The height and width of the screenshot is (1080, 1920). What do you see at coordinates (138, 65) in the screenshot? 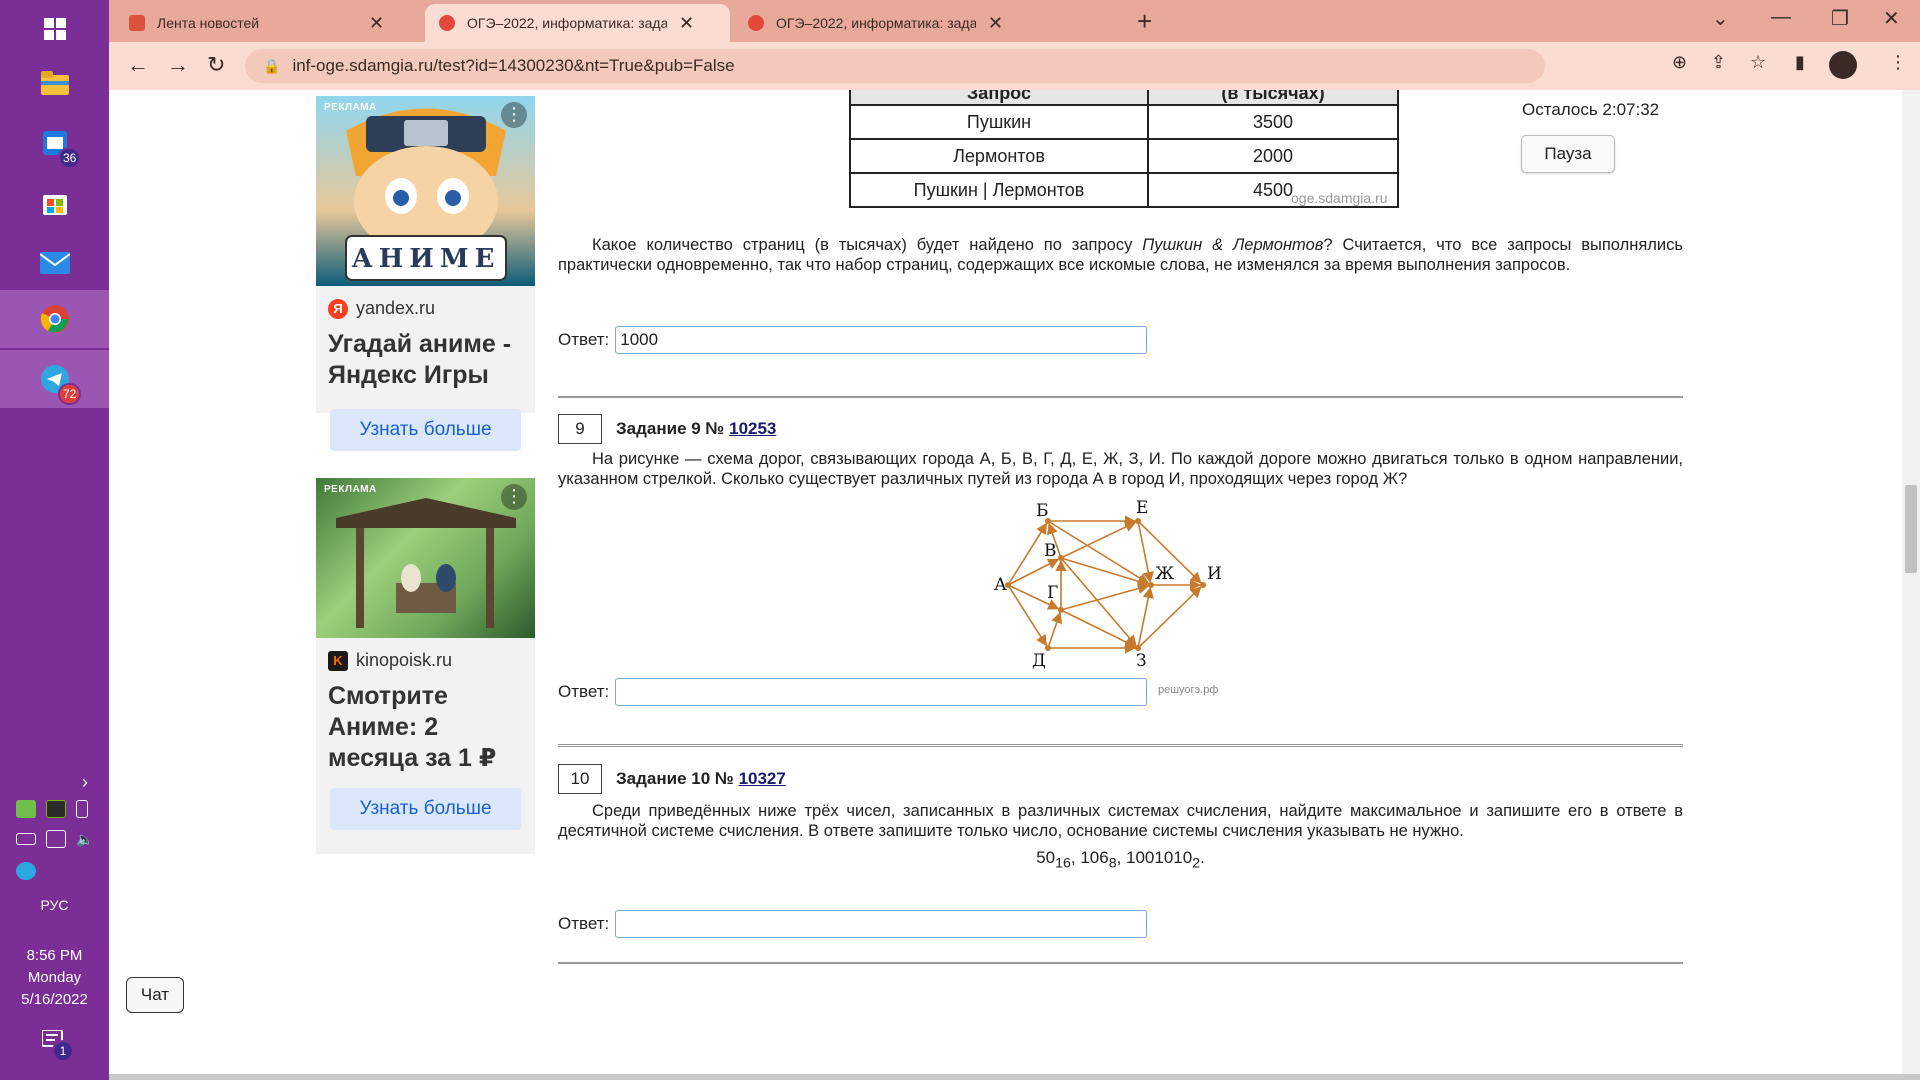
I see `back-arrow-icon: ←` at bounding box center [138, 65].